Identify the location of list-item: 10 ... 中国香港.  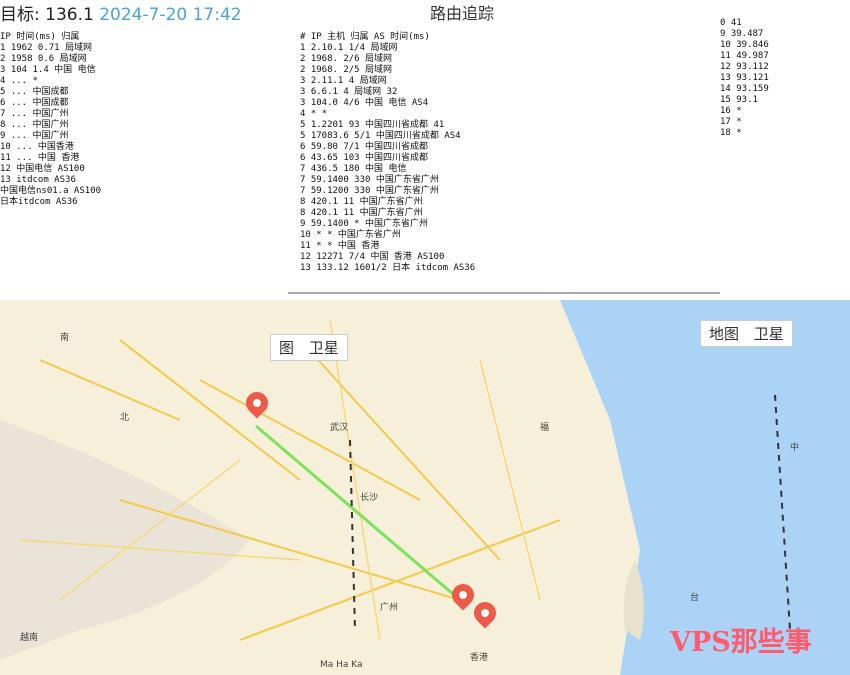
(37, 147).